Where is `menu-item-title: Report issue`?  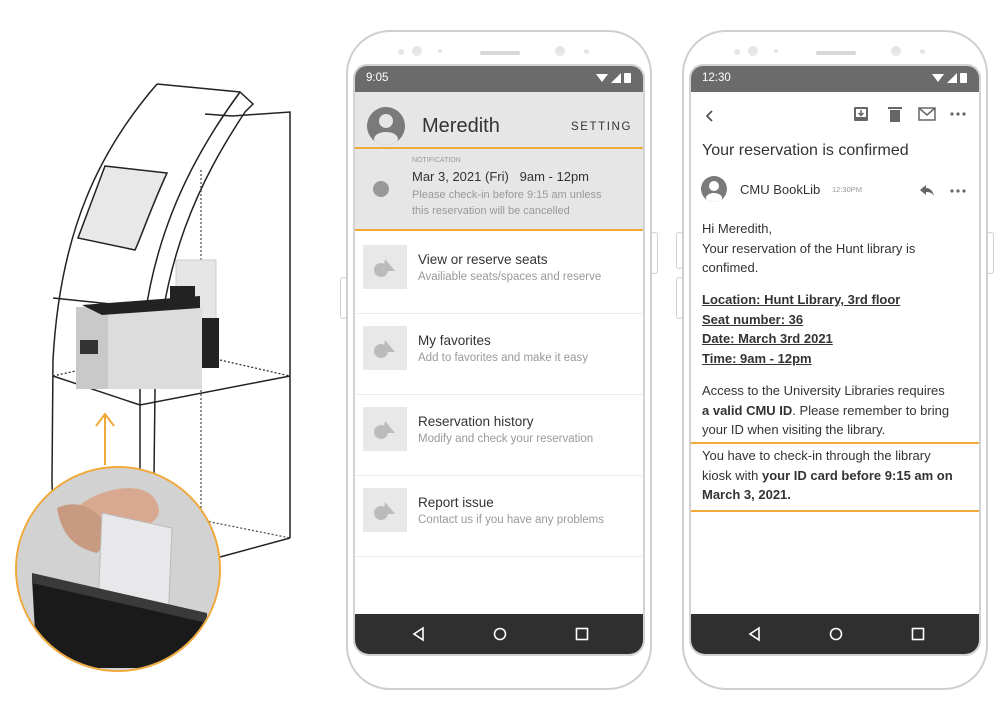 menu-item-title: Report issue is located at coordinates (456, 502).